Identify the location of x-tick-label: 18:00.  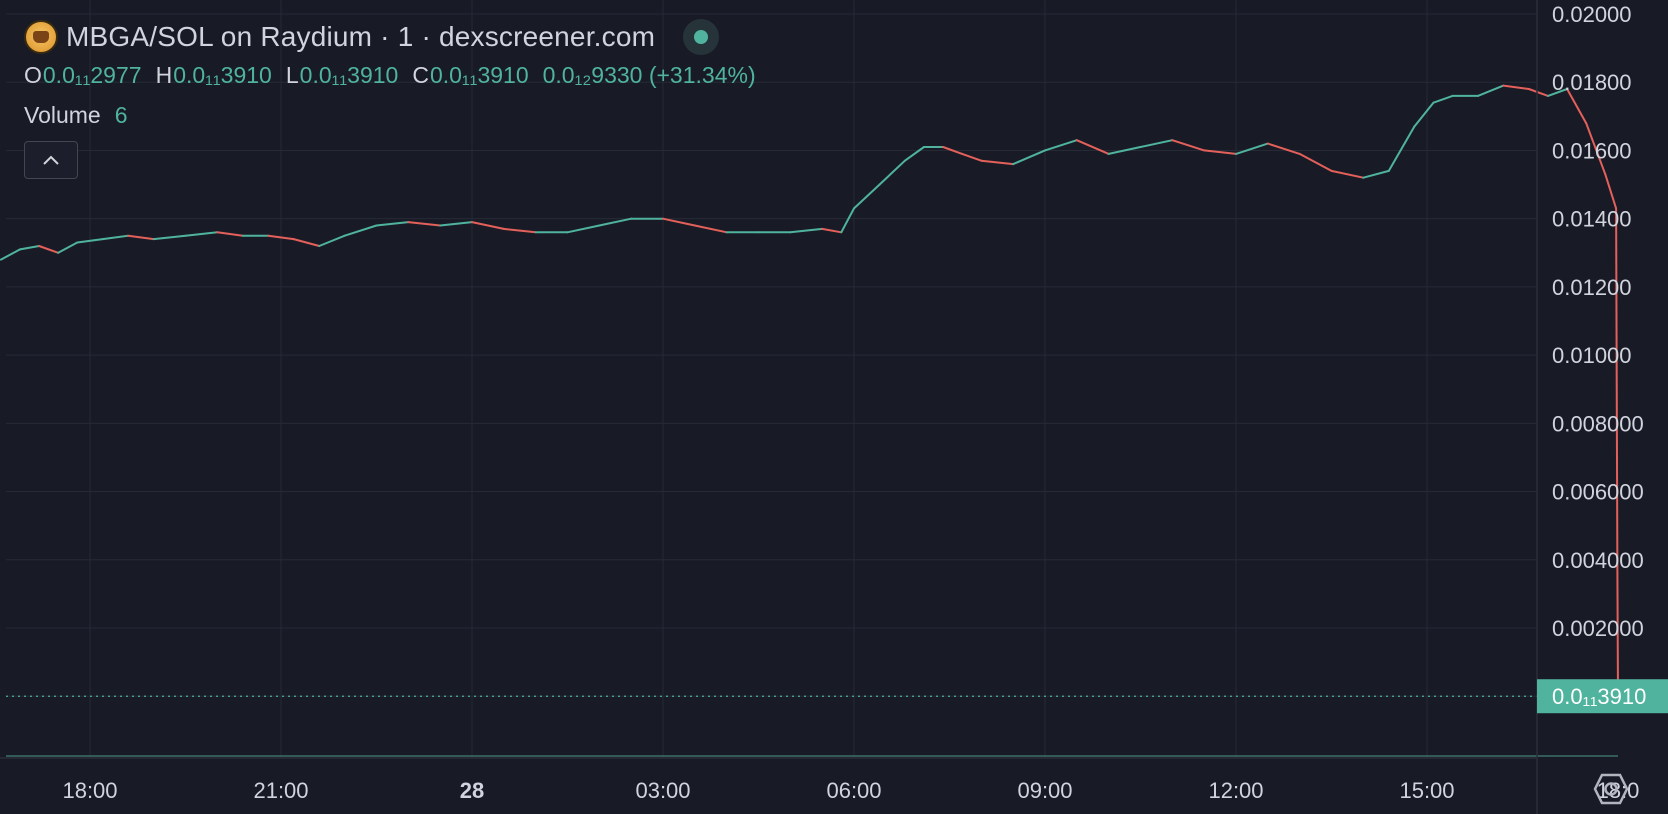
(89, 790).